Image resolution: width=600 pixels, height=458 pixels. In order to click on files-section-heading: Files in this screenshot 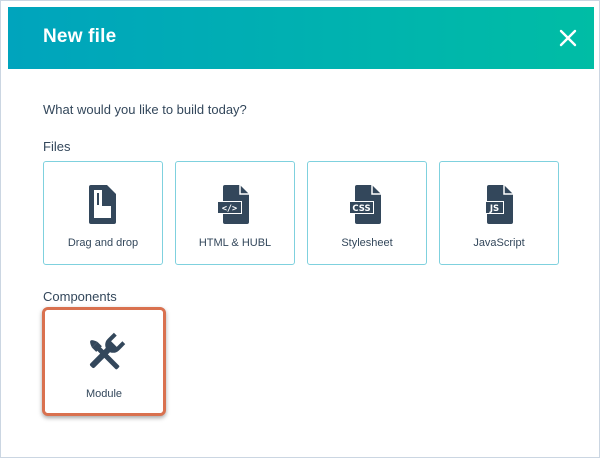, I will do `click(57, 146)`.